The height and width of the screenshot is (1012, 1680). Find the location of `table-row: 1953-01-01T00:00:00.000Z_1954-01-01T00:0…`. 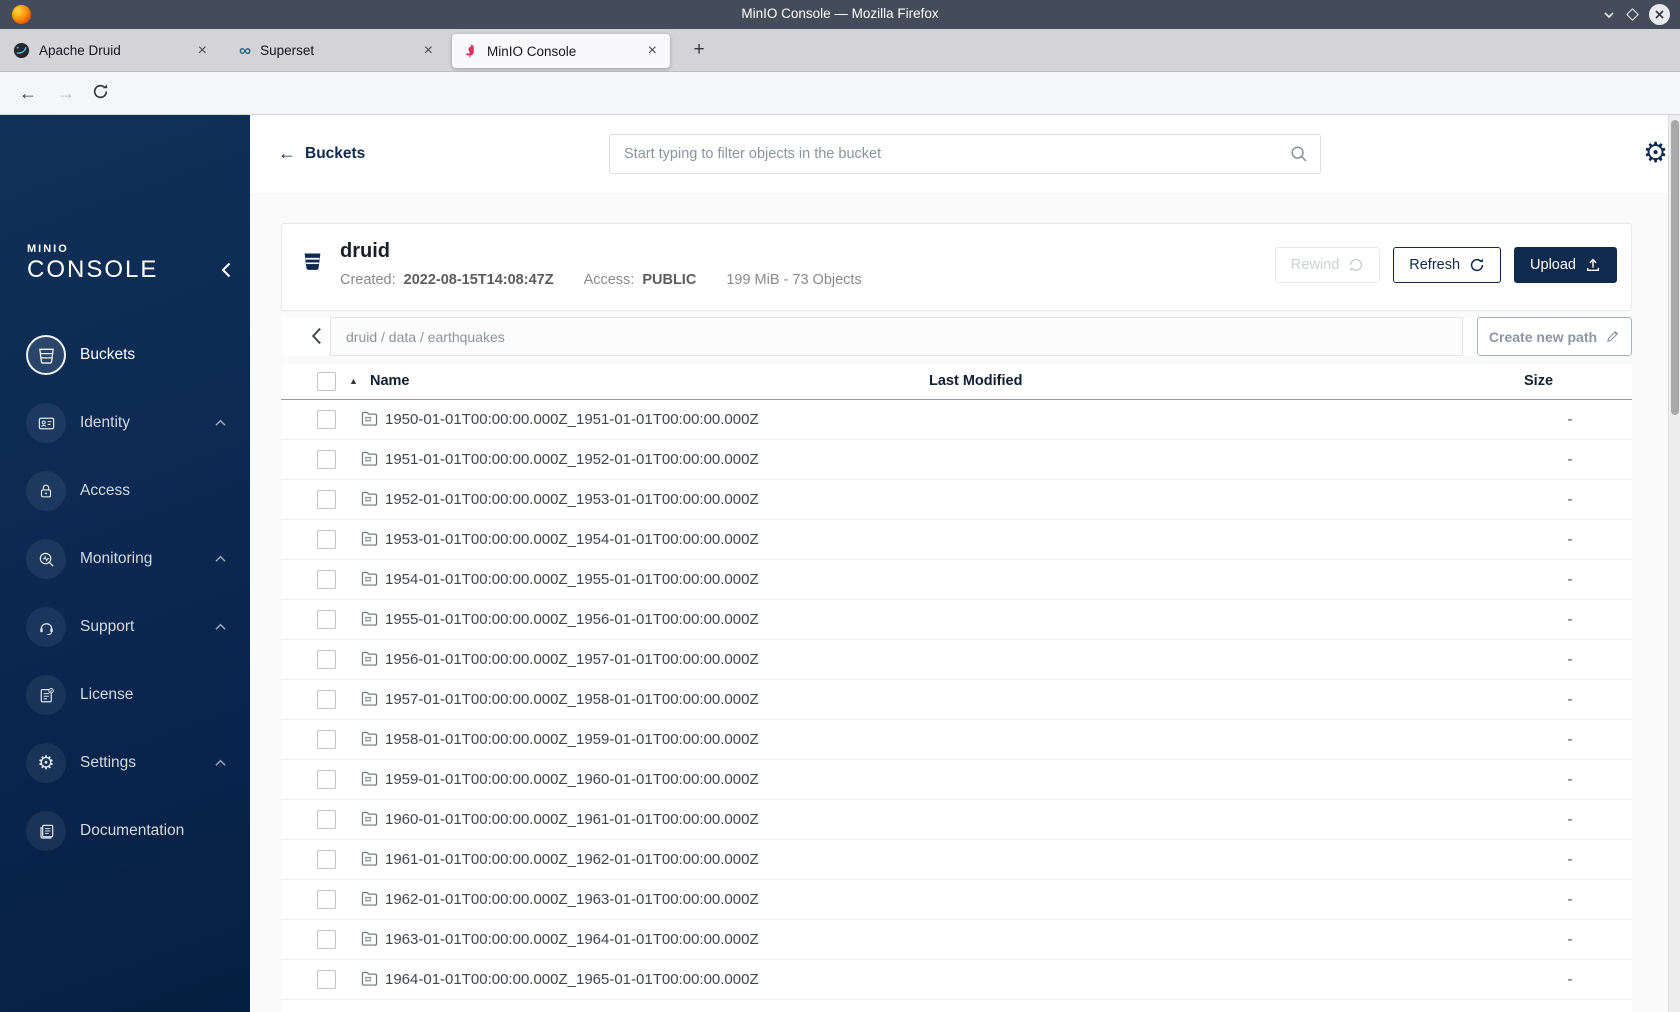

table-row: 1953-01-01T00:00:00.000Z_1954-01-01T00:0… is located at coordinates (956, 540).